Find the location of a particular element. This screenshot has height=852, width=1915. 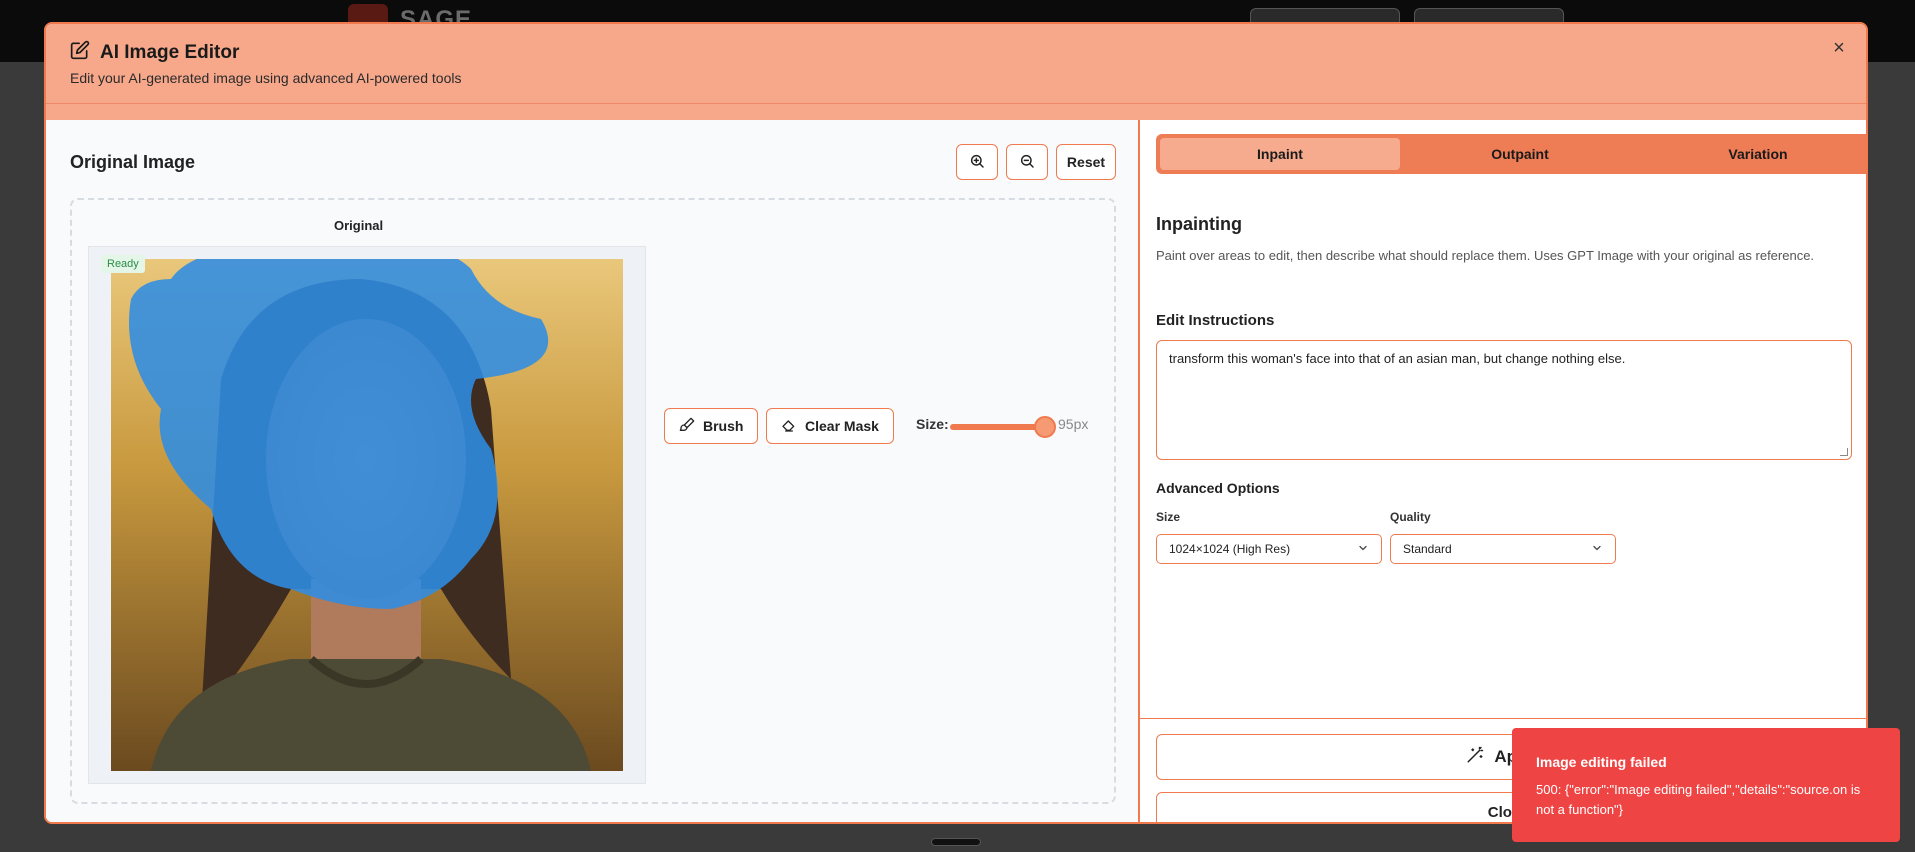

header-strip is located at coordinates (956, 112).